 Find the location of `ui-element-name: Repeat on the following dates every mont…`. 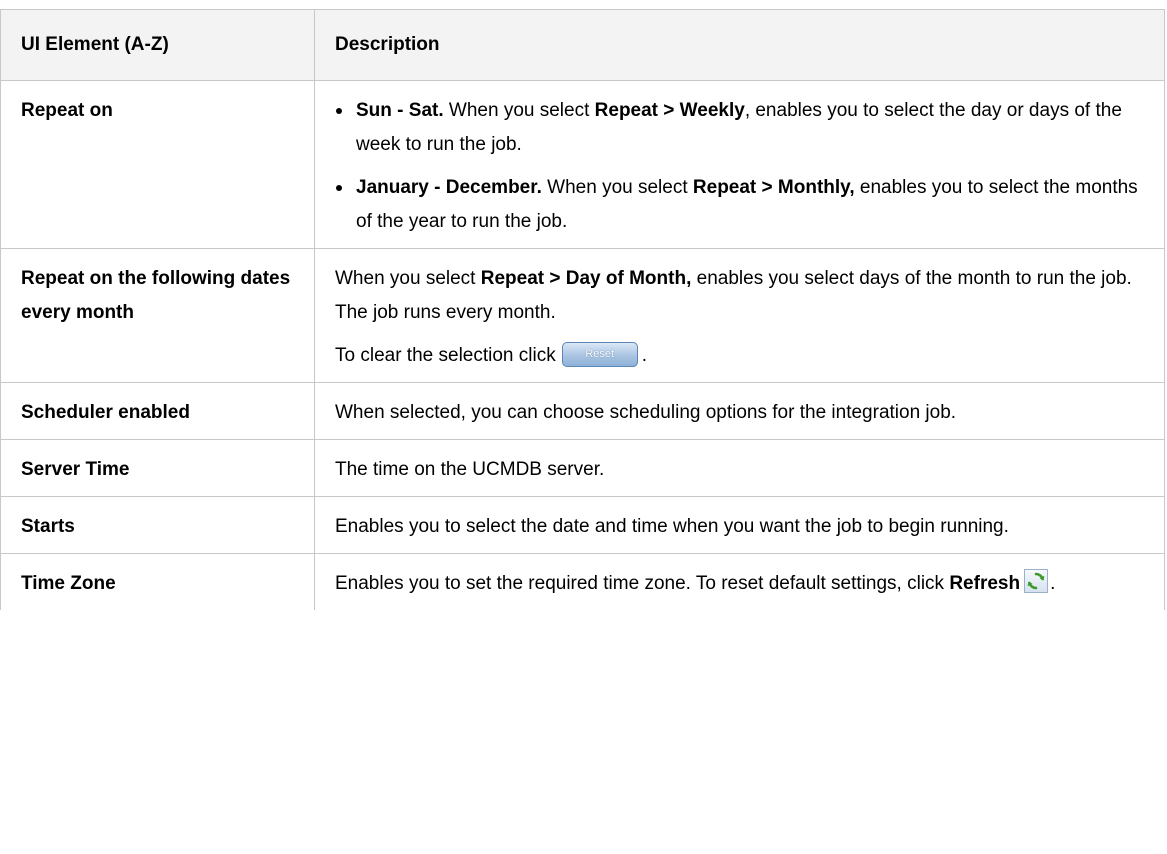

ui-element-name: Repeat on the following dates every mont… is located at coordinates (157, 315).